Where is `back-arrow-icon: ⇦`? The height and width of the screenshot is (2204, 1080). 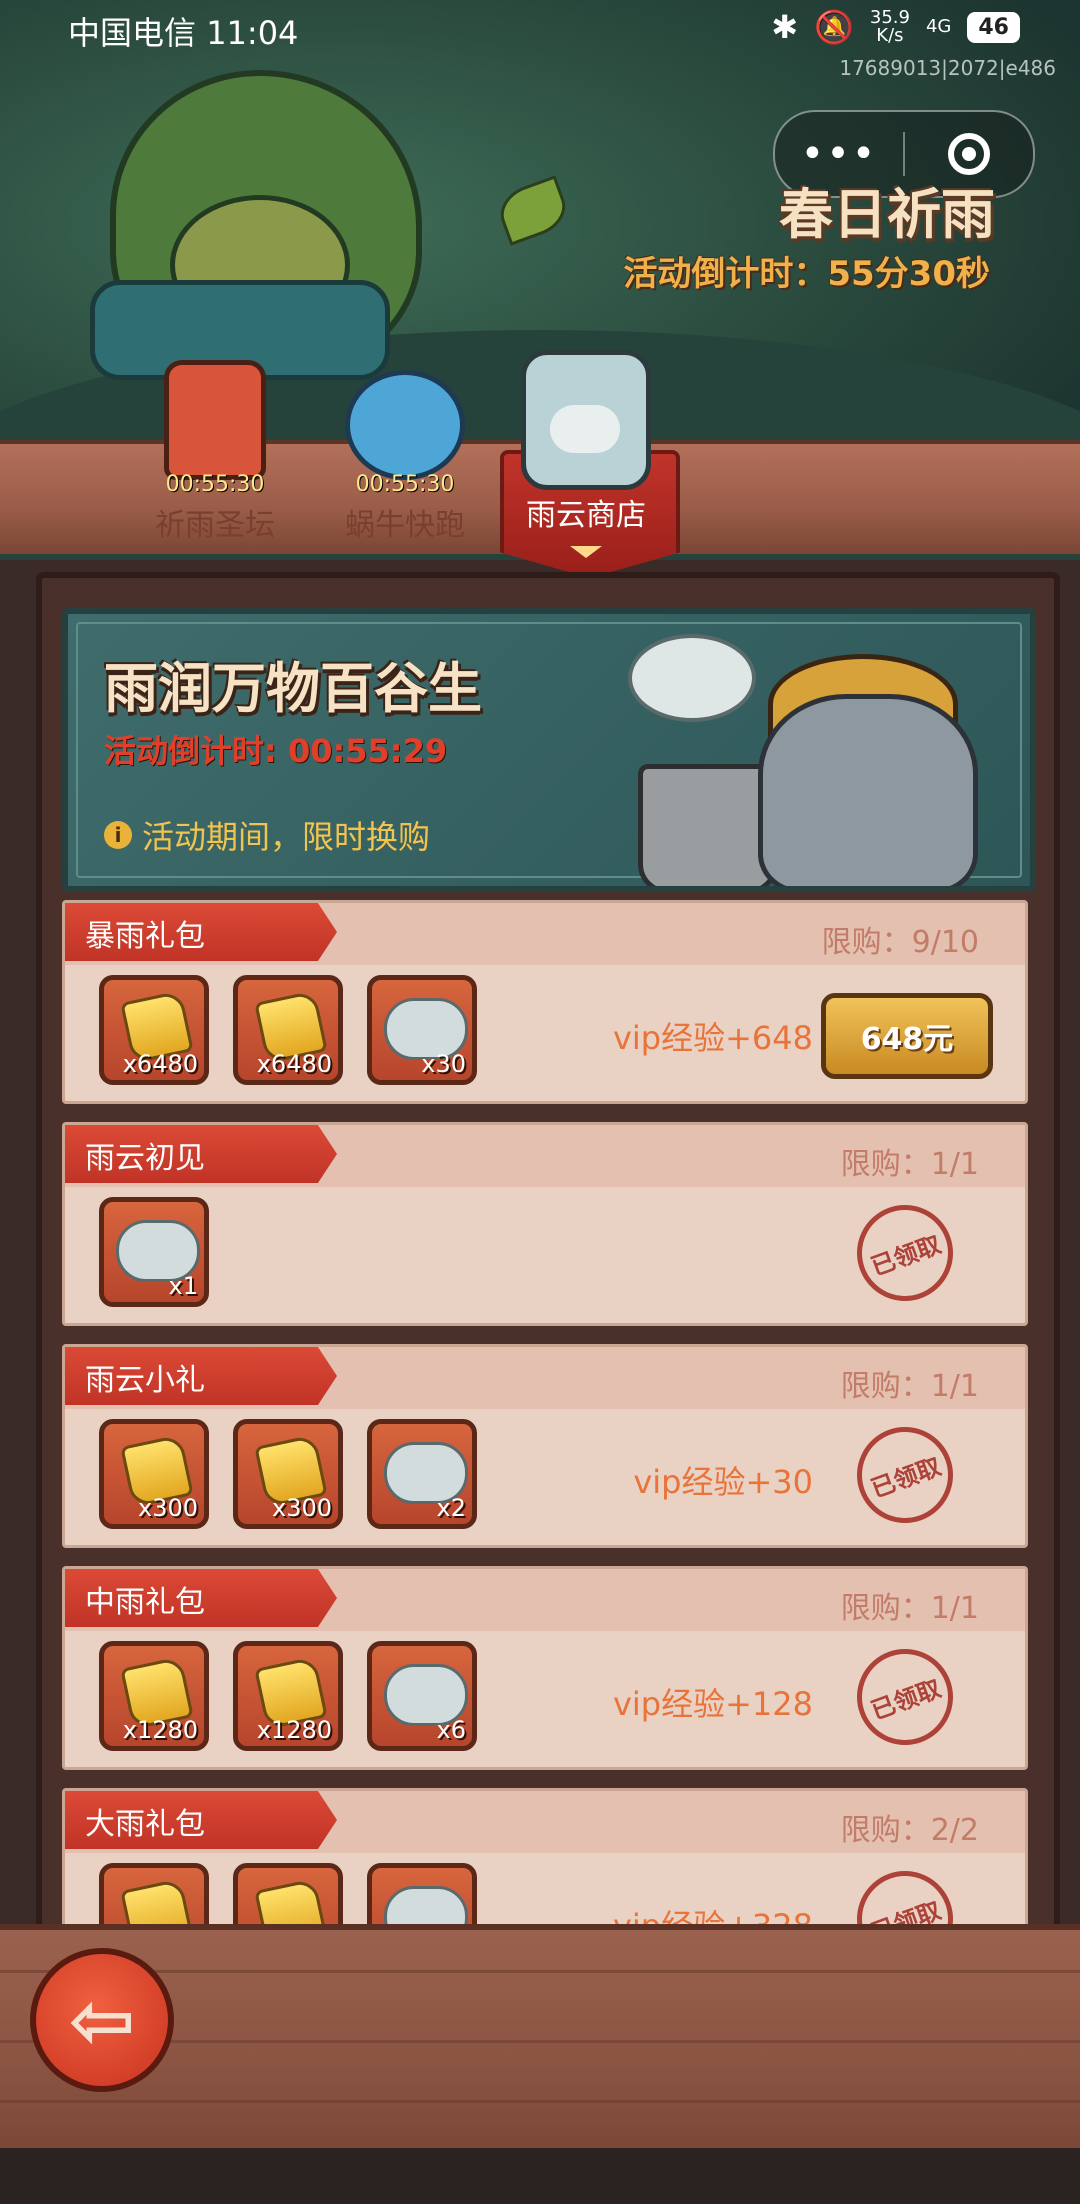 back-arrow-icon: ⇦ is located at coordinates (102, 2020).